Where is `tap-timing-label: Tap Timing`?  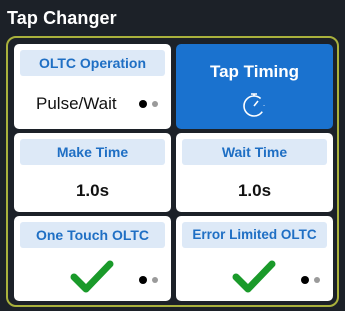 tap-timing-label: Tap Timing is located at coordinates (254, 71).